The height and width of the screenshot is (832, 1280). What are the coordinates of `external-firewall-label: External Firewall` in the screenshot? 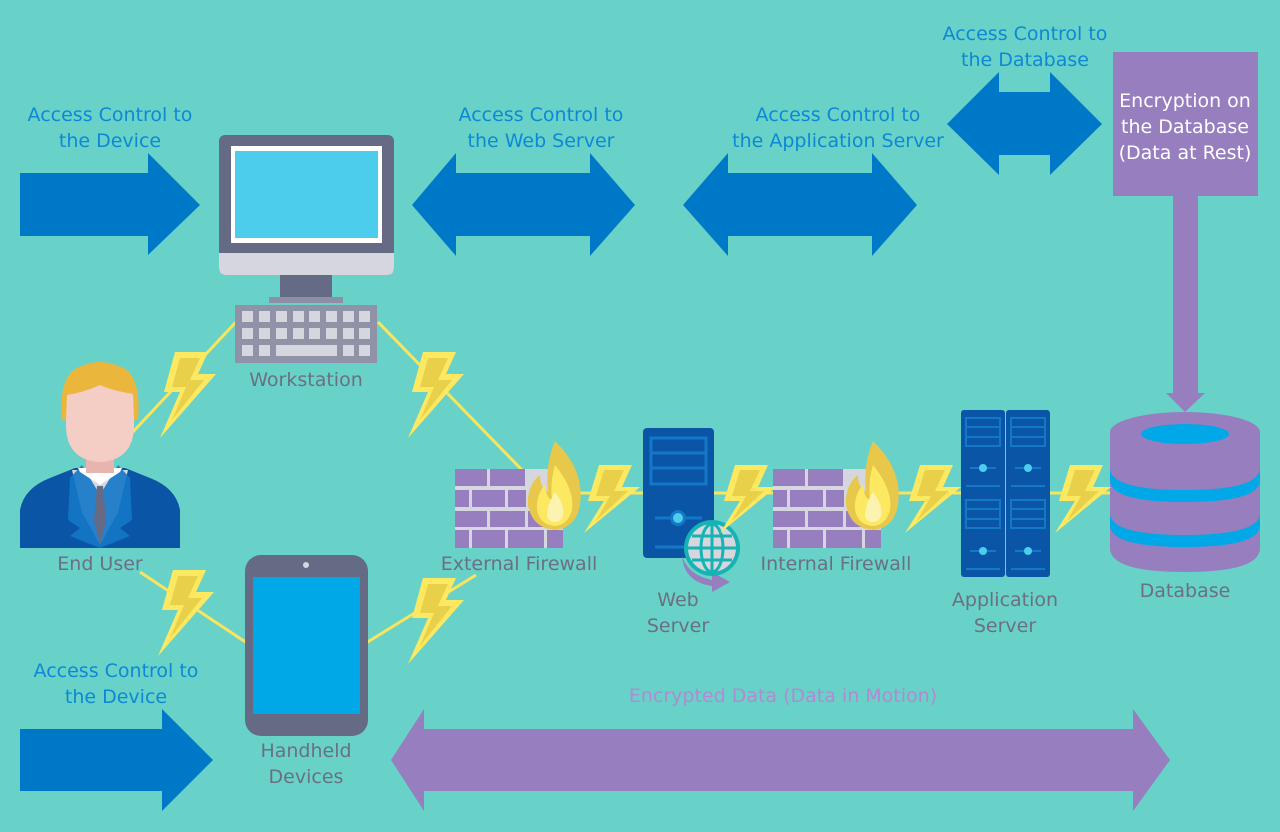 It's located at (519, 564).